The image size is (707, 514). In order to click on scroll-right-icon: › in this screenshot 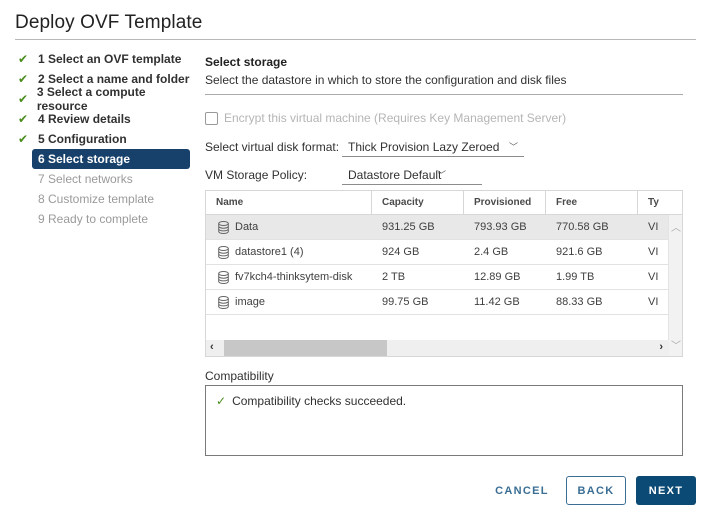, I will do `click(661, 347)`.